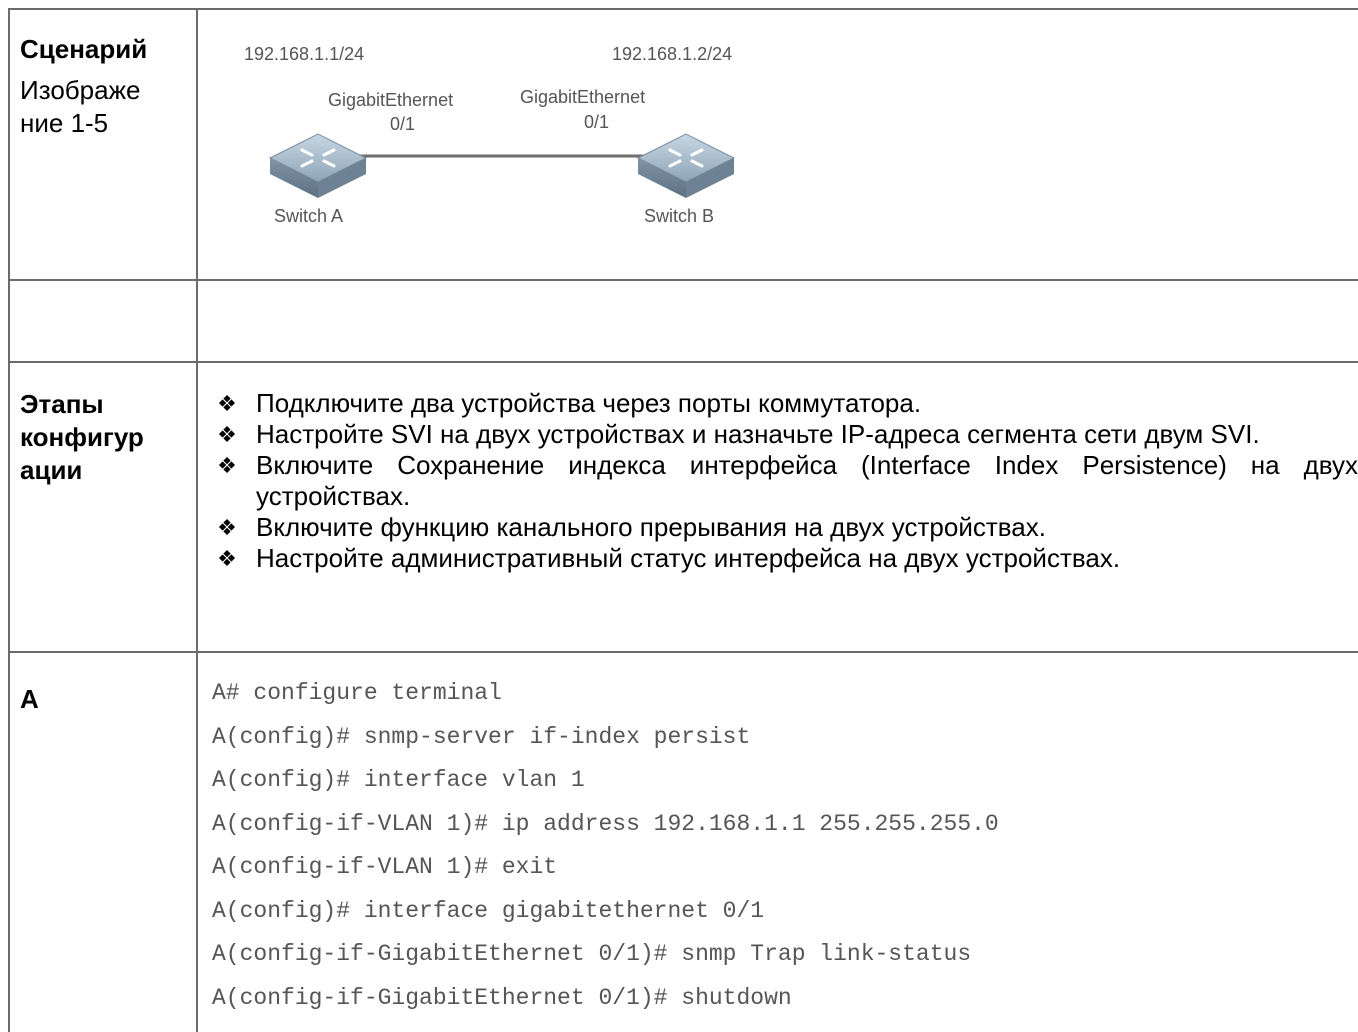  What do you see at coordinates (82, 437) in the screenshot?
I see `steps-label: Этапы конфигур ации` at bounding box center [82, 437].